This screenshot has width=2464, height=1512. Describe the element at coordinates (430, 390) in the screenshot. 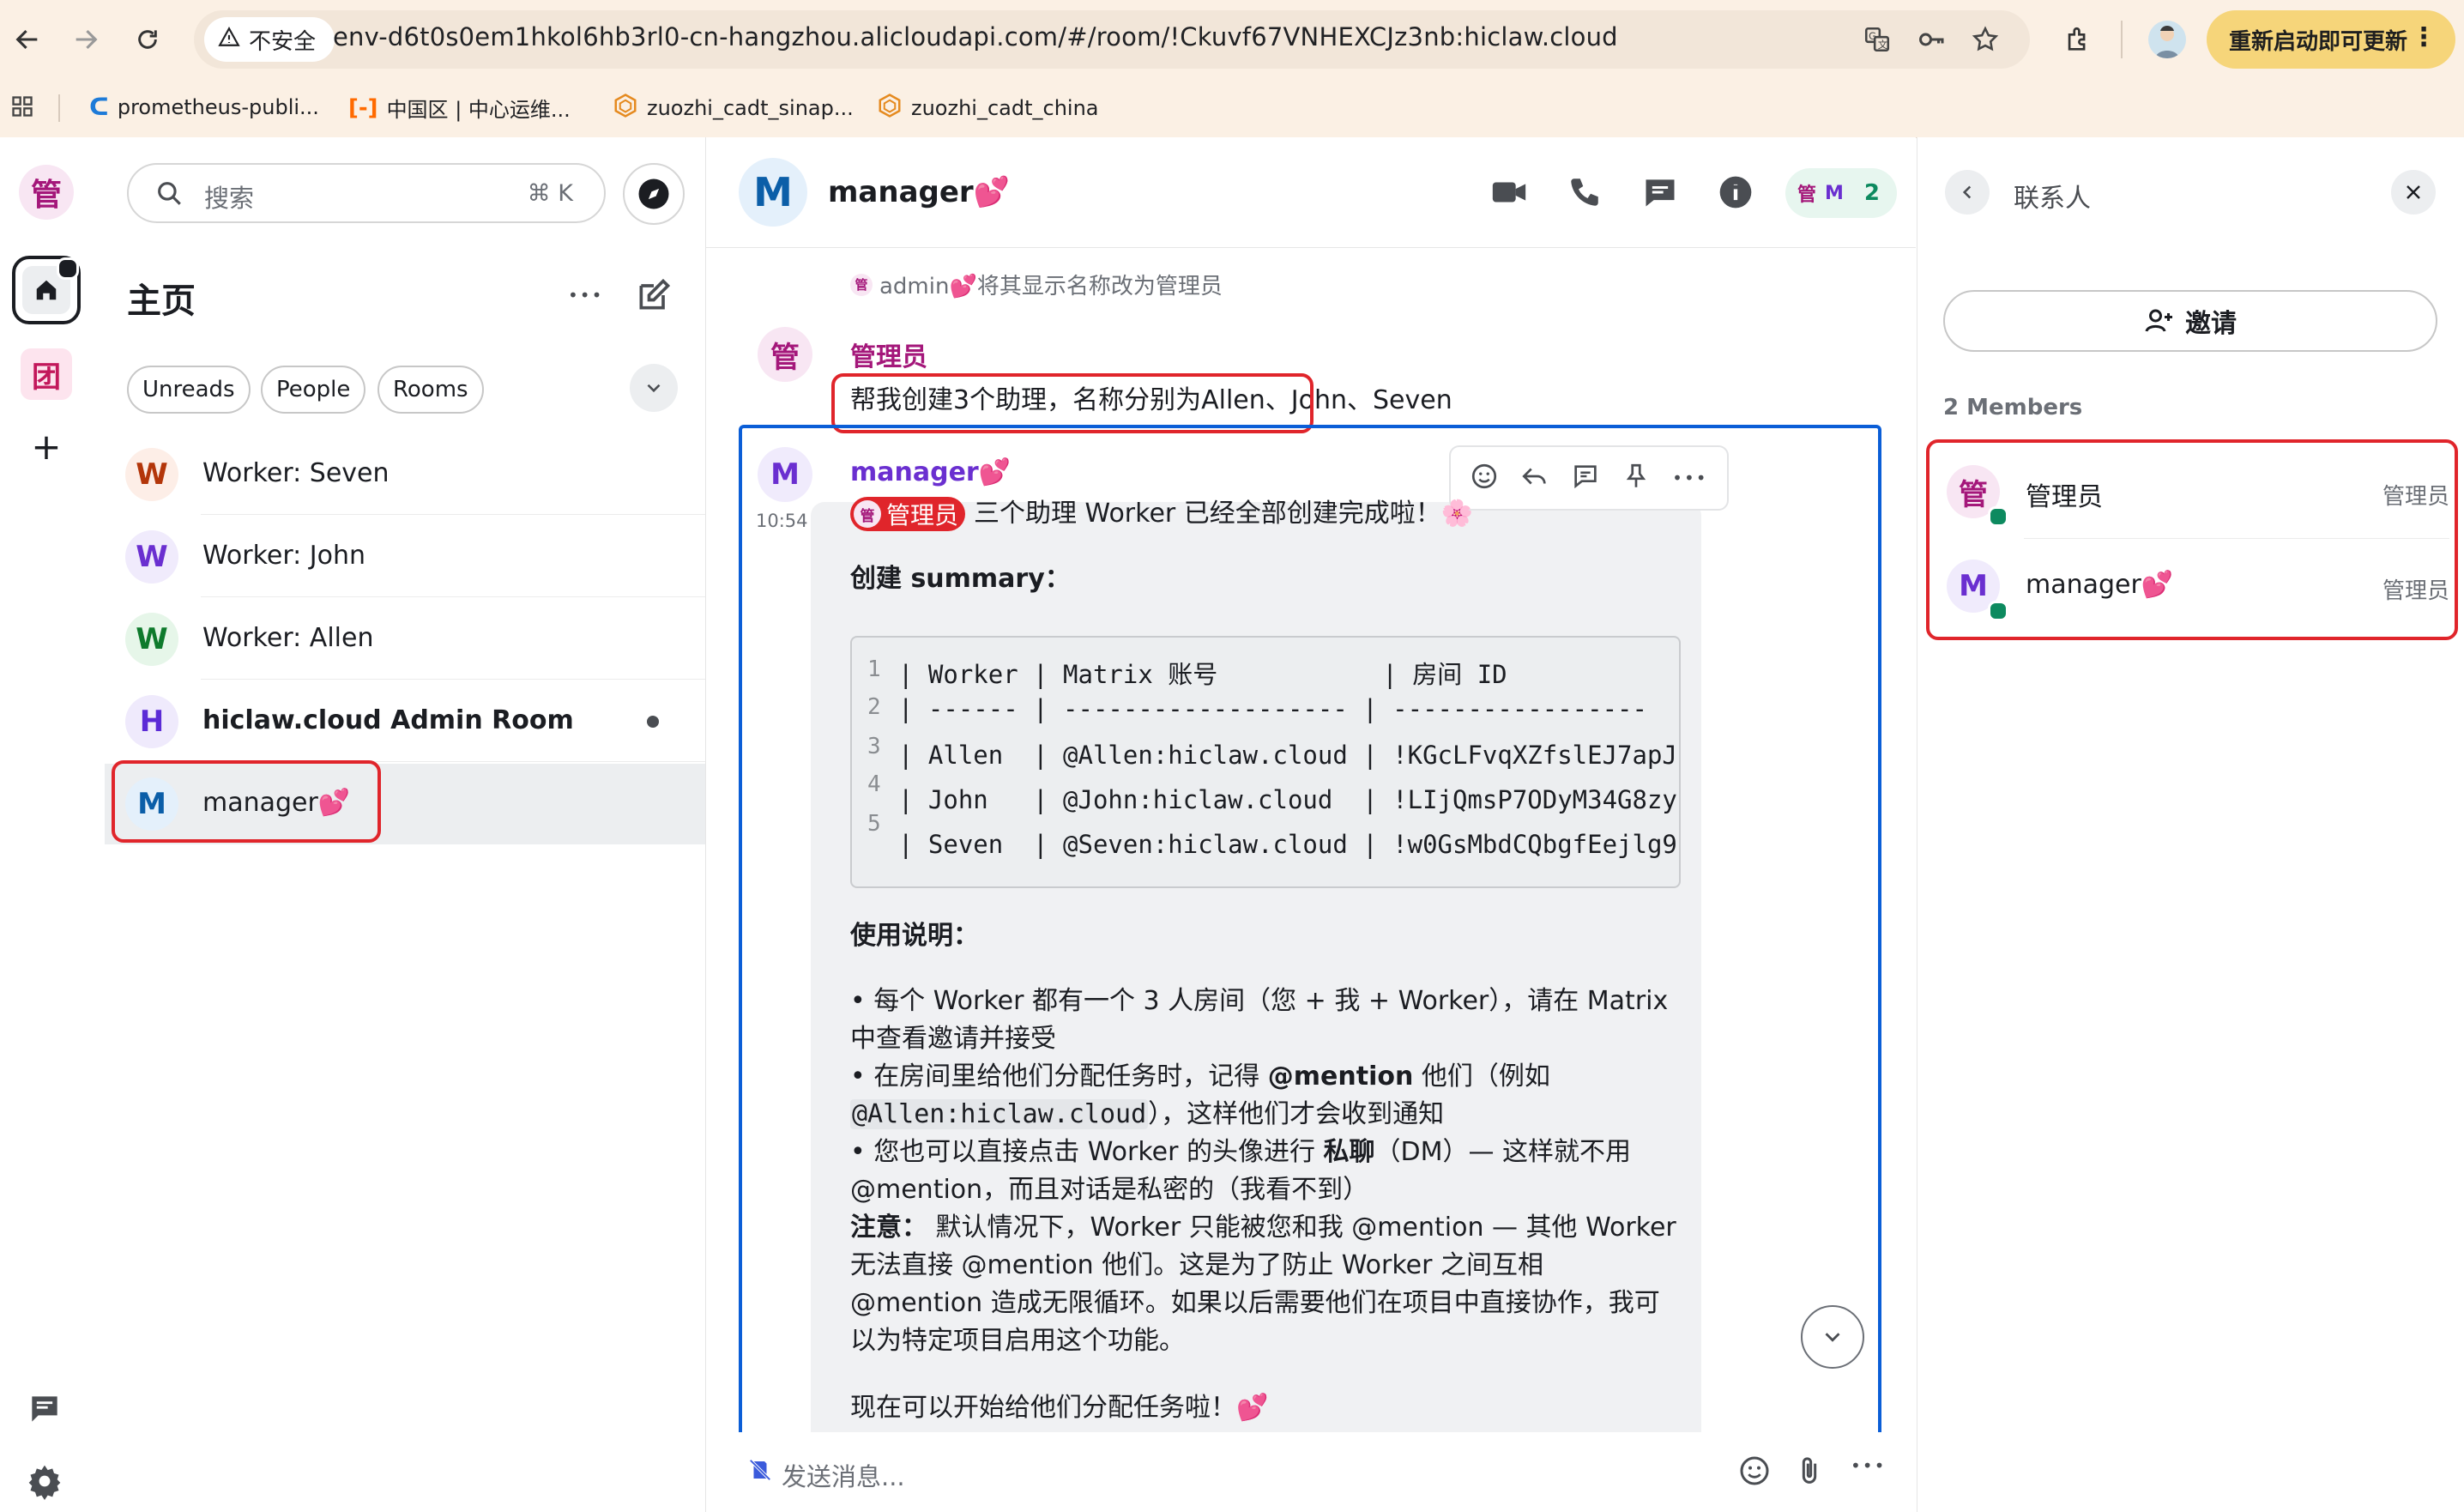

I see `filter-rooms: Rooms` at that location.